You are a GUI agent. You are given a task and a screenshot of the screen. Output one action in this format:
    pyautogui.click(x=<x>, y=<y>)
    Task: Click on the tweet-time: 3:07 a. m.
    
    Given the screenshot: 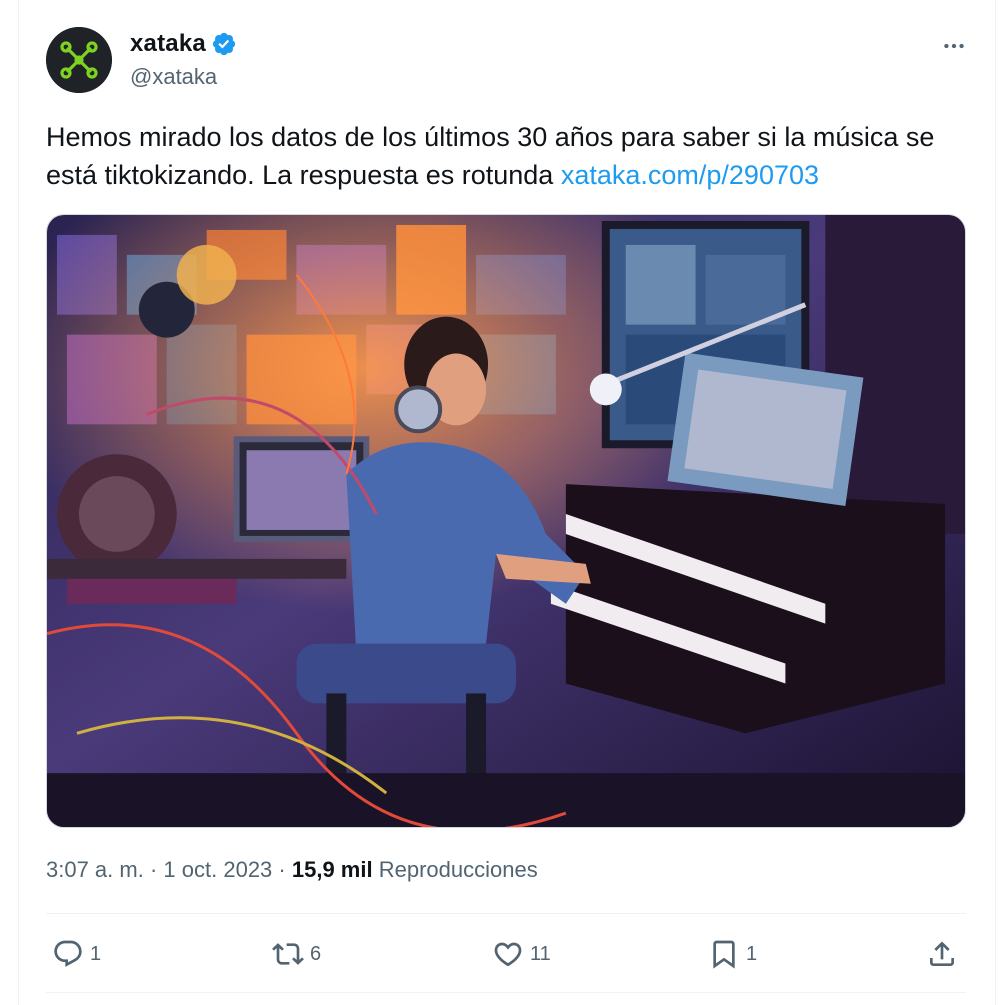 What is the action you would take?
    pyautogui.click(x=95, y=869)
    